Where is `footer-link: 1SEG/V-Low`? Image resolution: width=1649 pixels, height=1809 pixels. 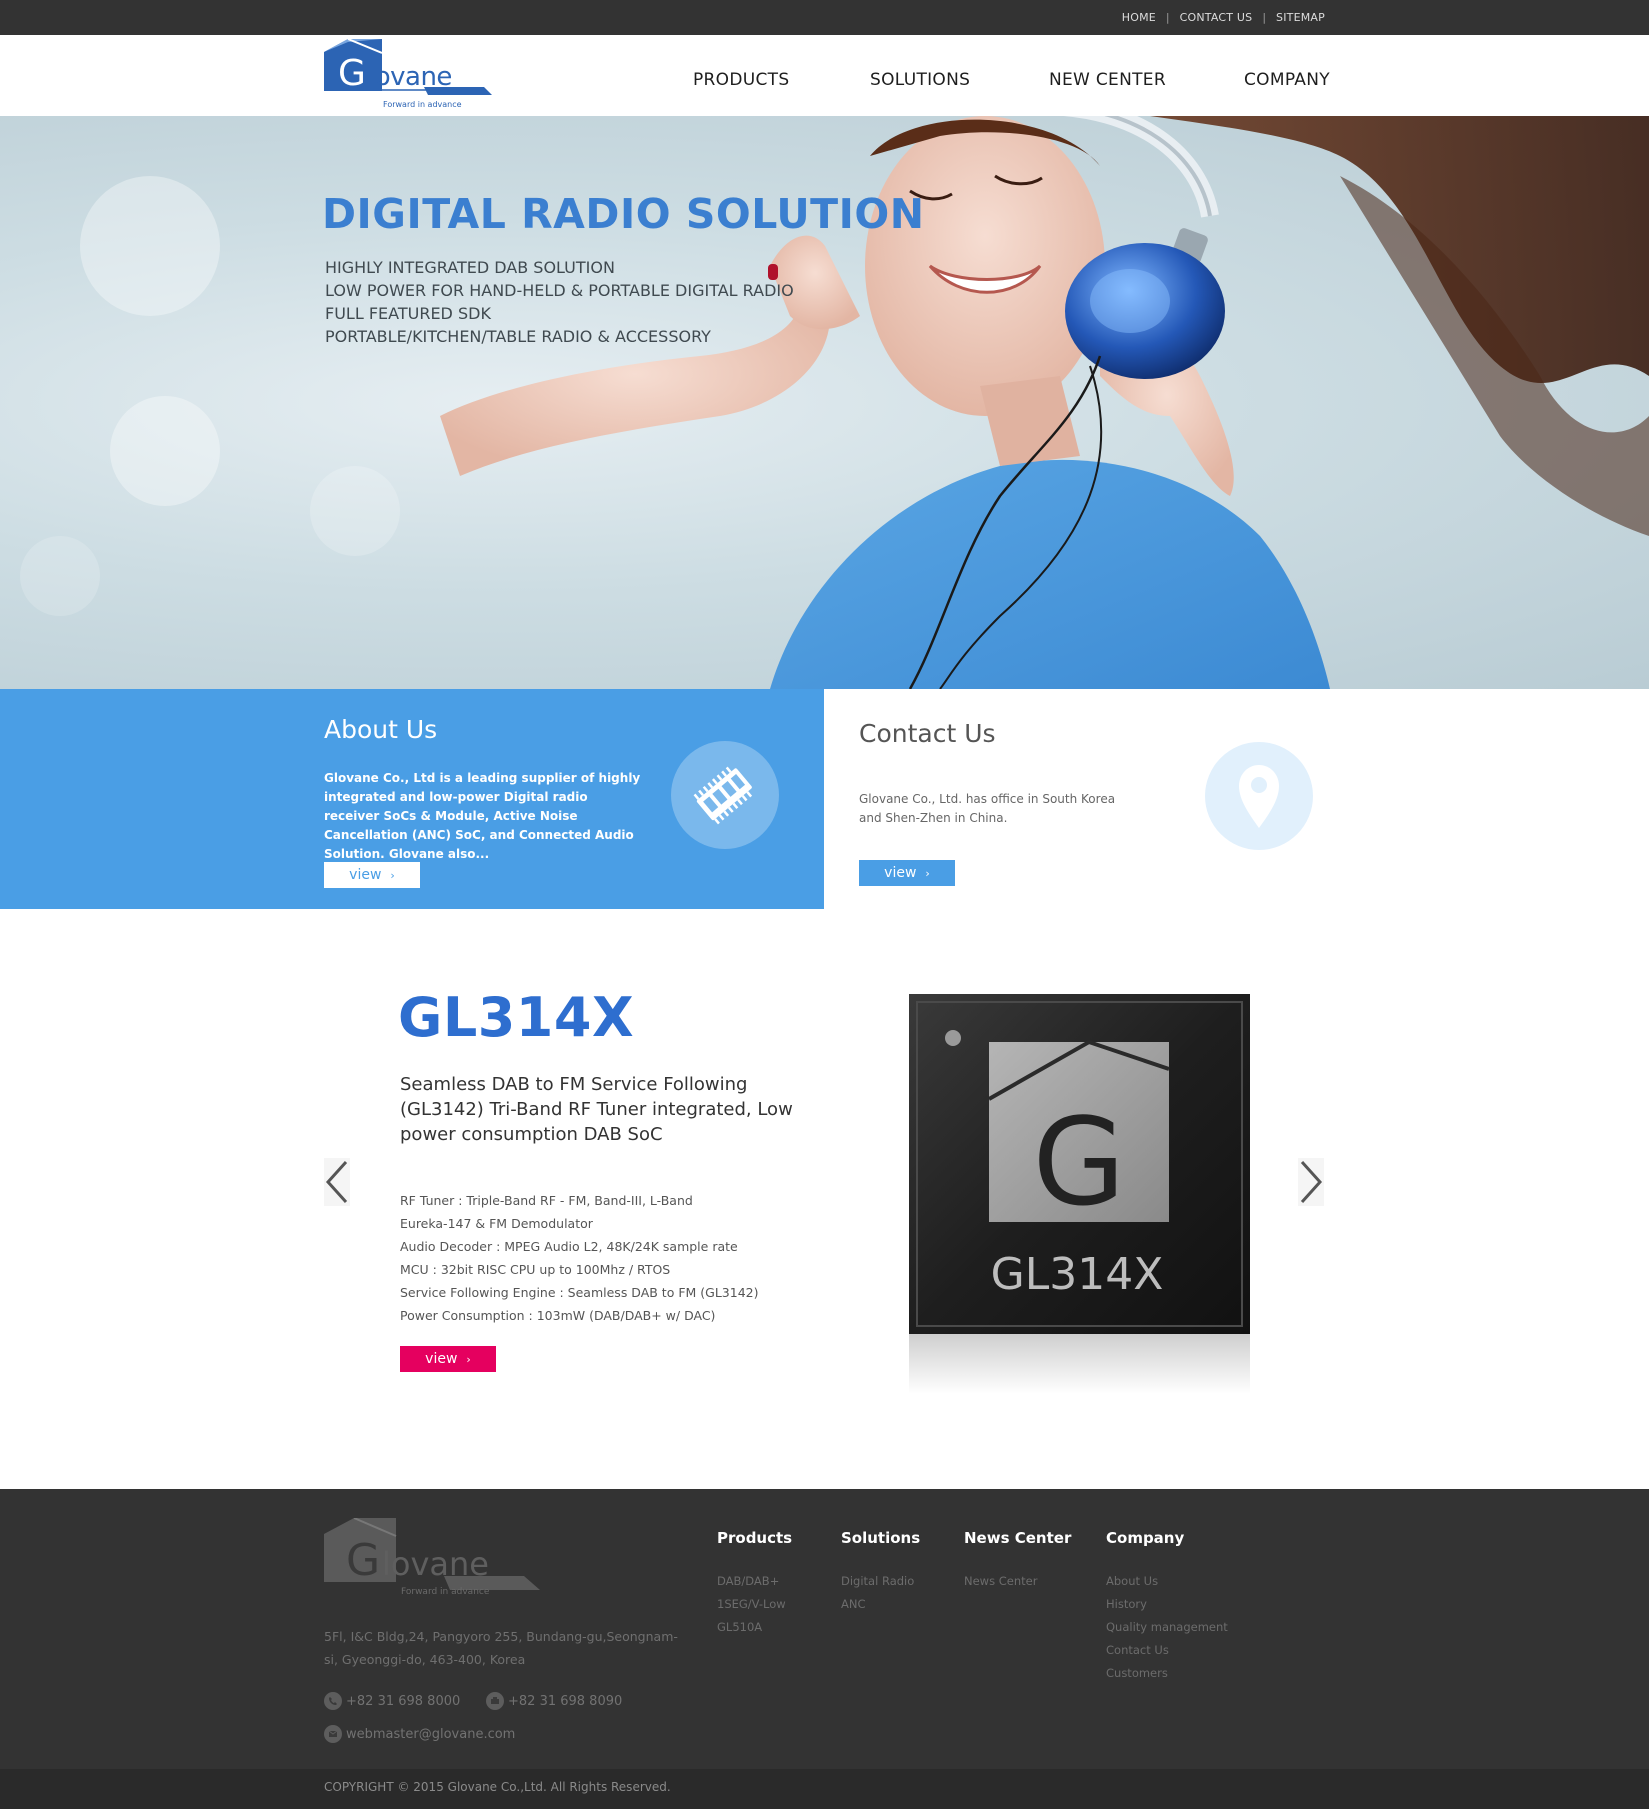 footer-link: 1SEG/V-Low is located at coordinates (754, 1604).